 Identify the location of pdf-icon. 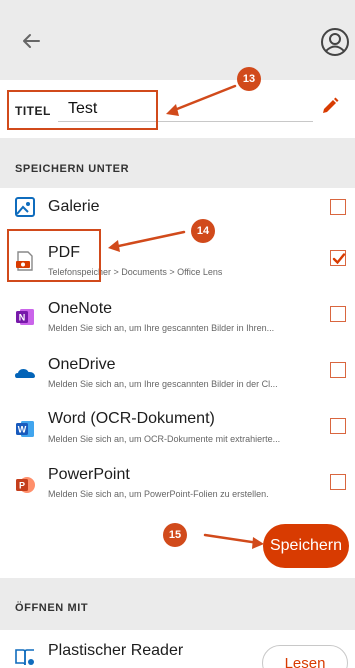
(24, 261).